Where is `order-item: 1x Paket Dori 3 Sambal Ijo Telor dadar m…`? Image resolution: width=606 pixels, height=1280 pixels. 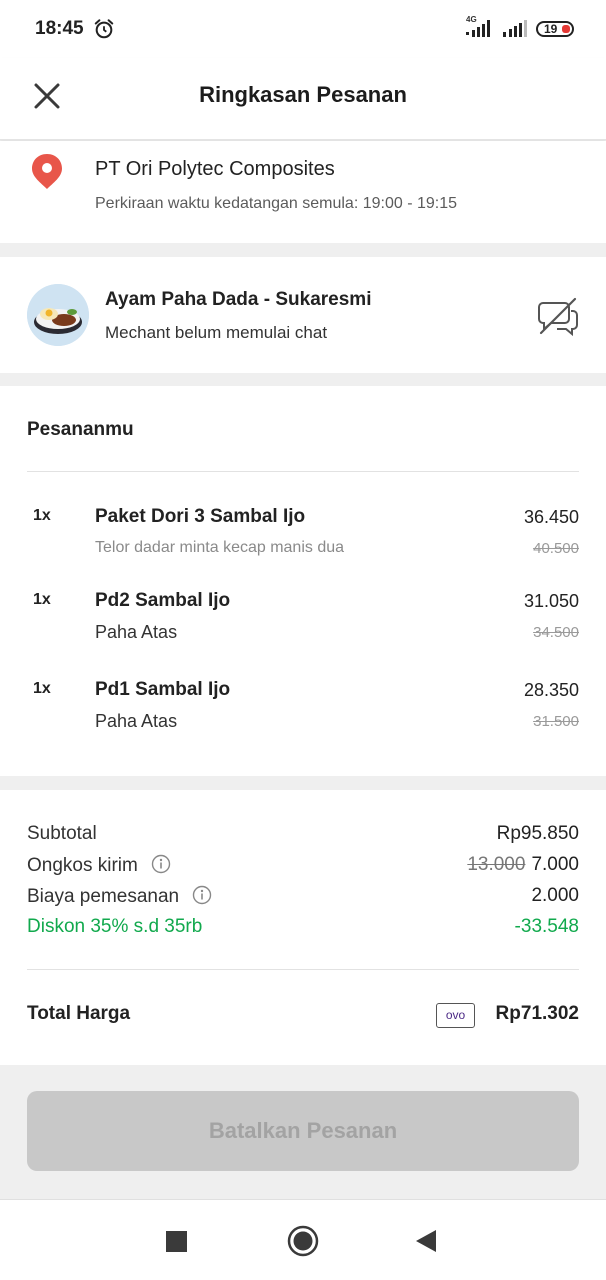 order-item: 1x Paket Dori 3 Sambal Ijo Telor dadar m… is located at coordinates (303, 536).